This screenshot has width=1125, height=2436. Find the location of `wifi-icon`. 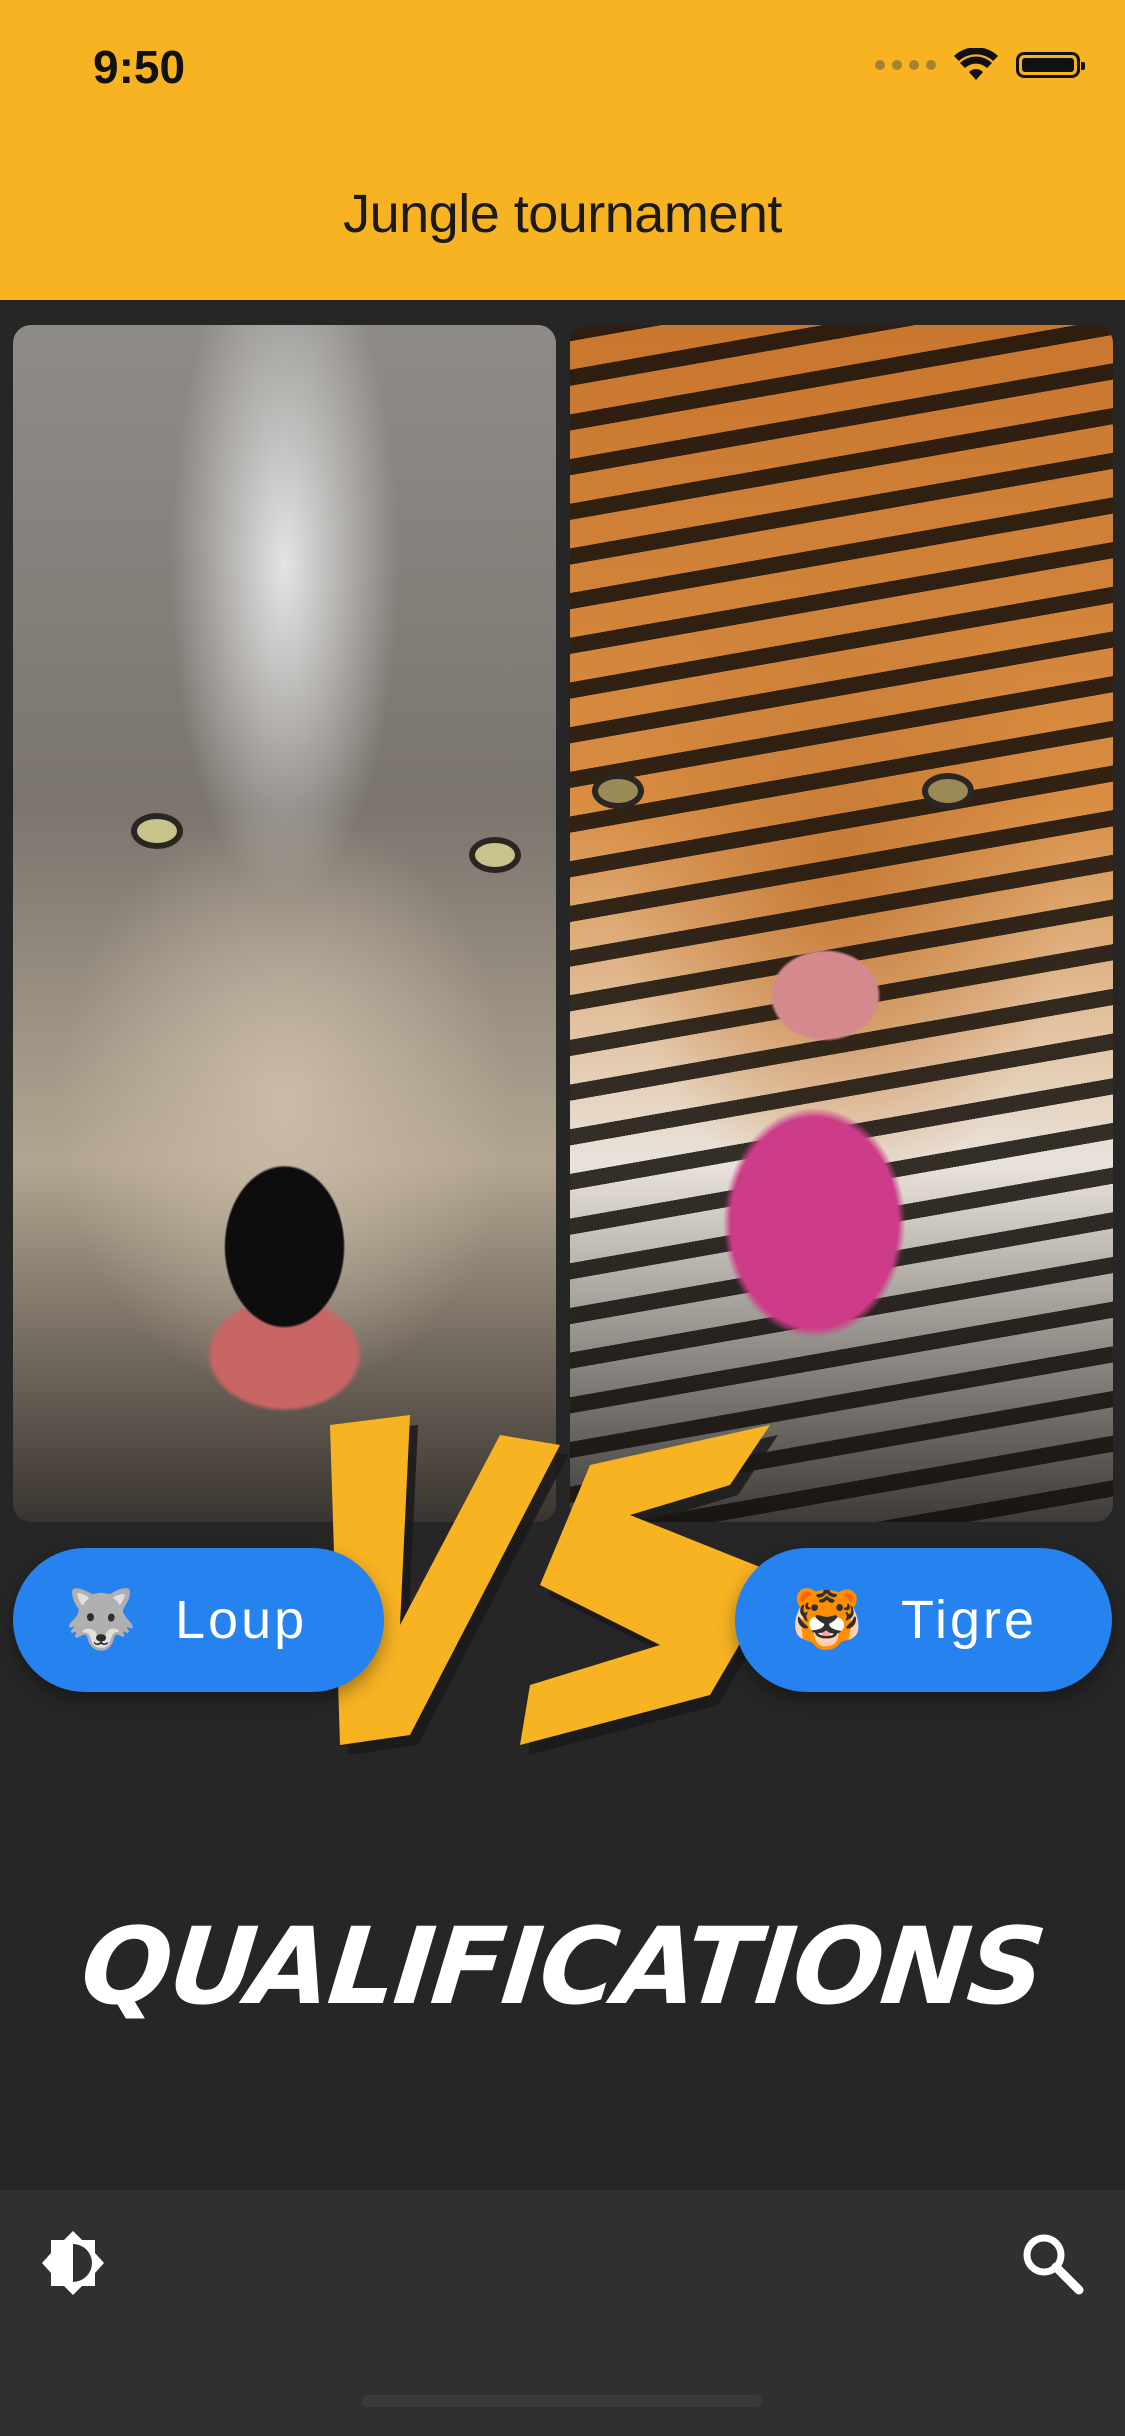

wifi-icon is located at coordinates (976, 64).